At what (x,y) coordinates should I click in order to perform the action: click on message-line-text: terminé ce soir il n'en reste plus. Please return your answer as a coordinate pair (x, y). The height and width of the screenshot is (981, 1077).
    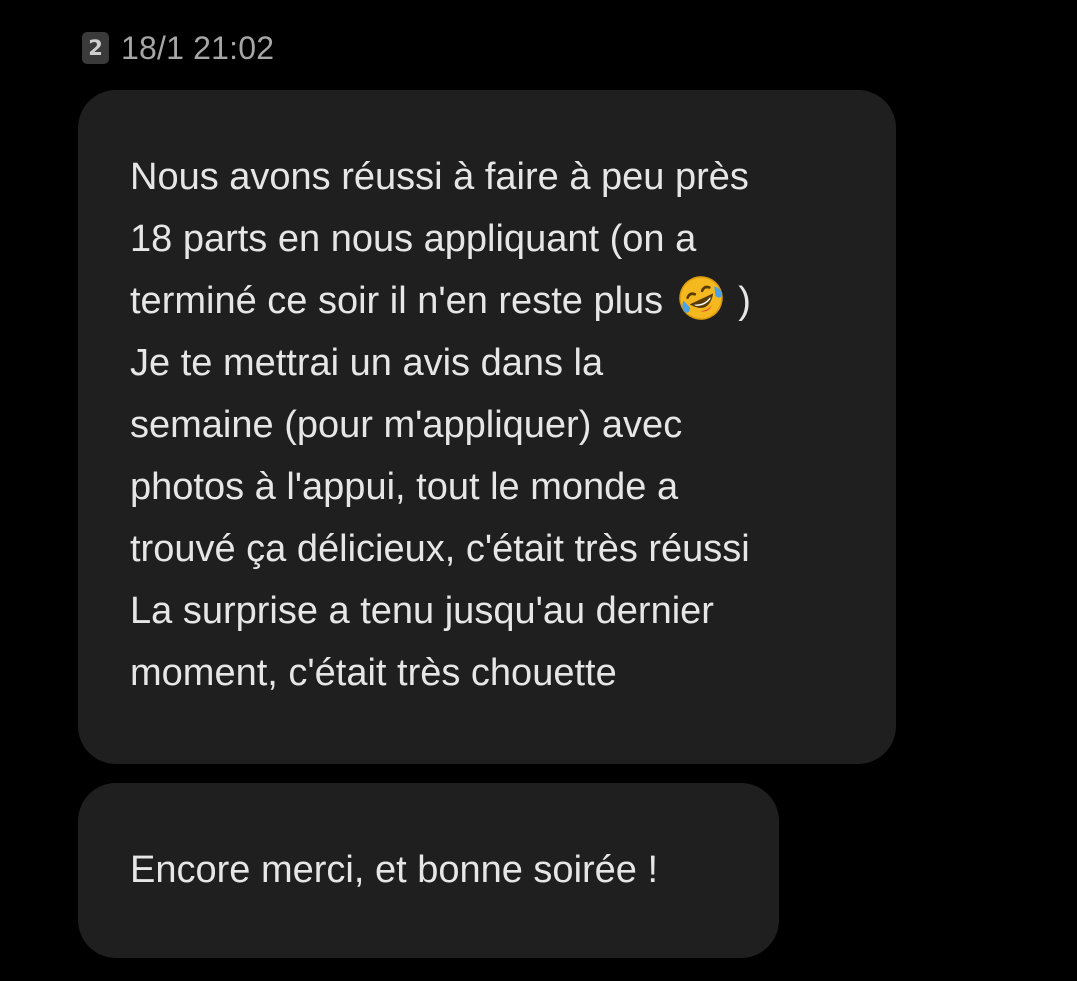
    Looking at the image, I should click on (397, 301).